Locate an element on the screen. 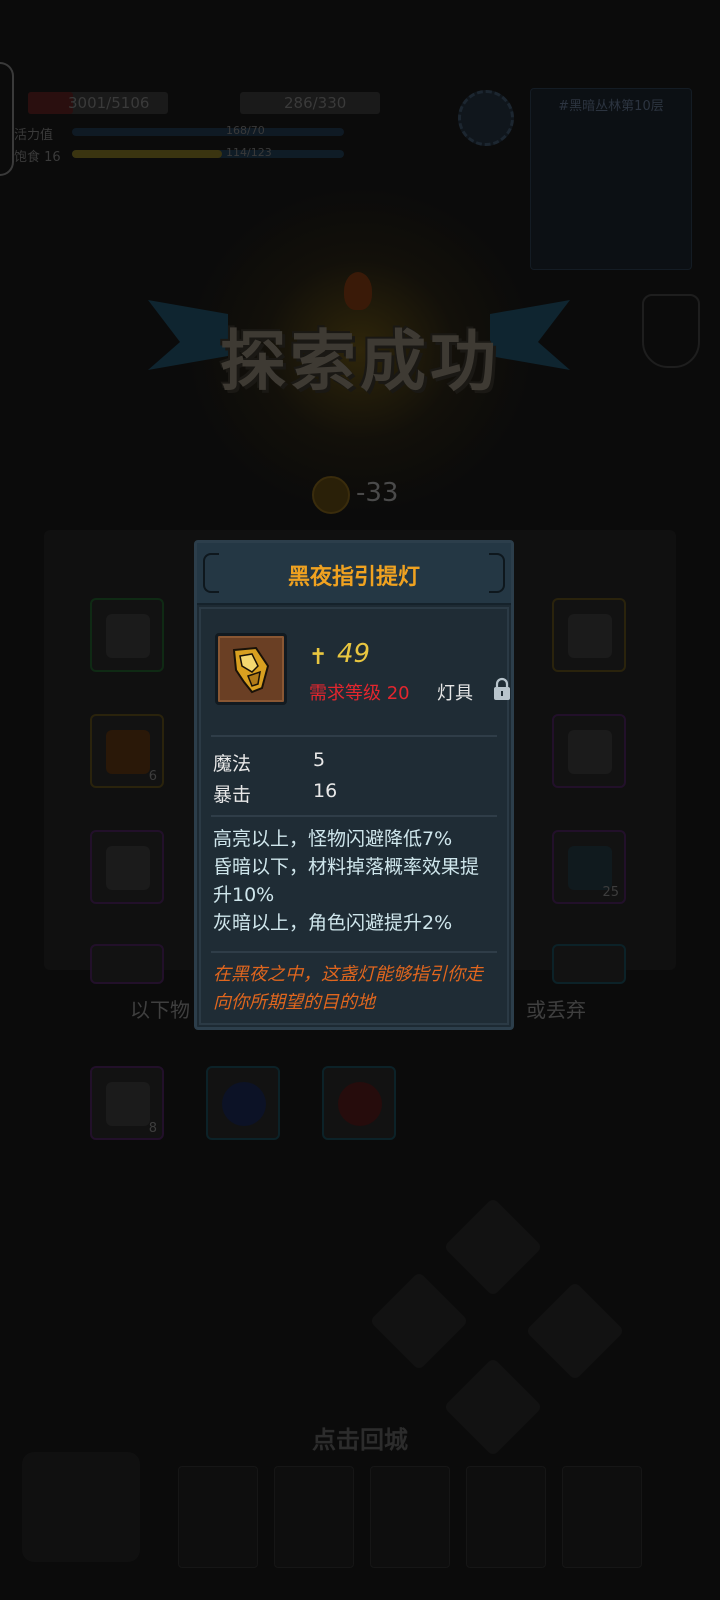  stat-value: 16 is located at coordinates (325, 791).